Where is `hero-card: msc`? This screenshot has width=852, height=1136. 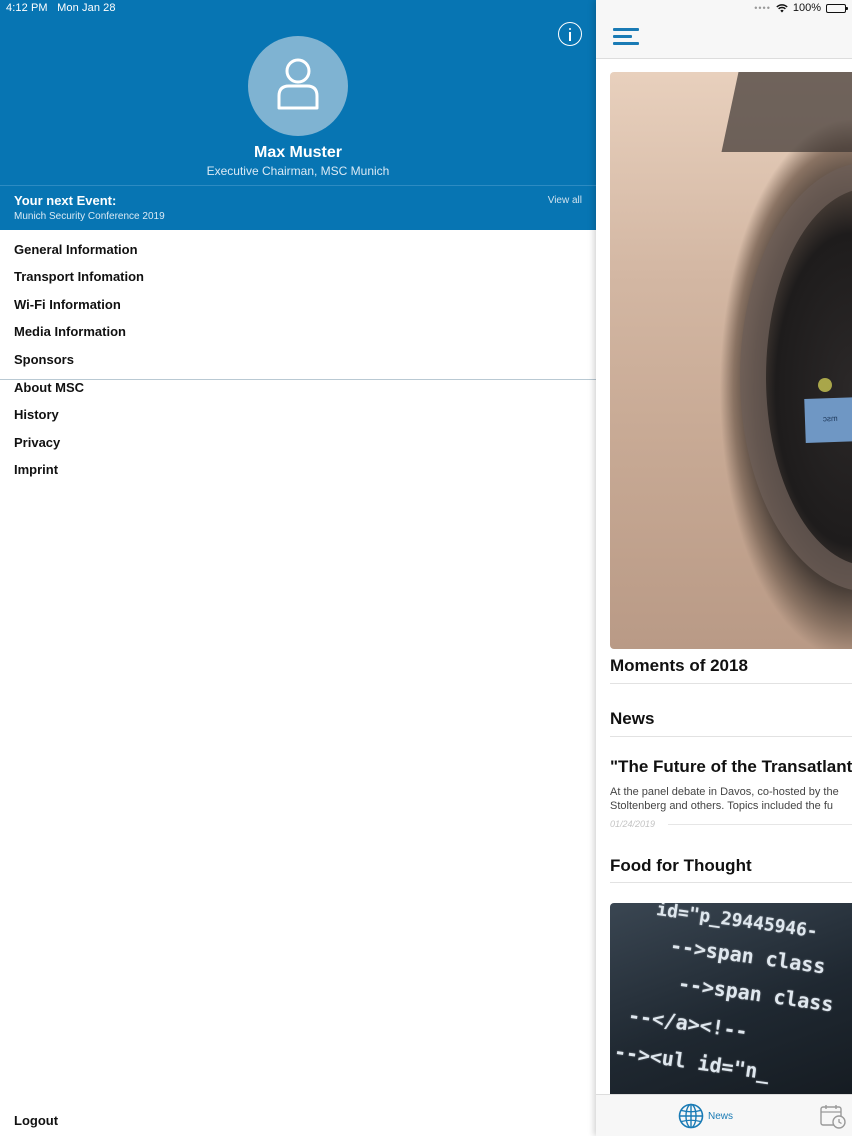 hero-card: msc is located at coordinates (828, 420).